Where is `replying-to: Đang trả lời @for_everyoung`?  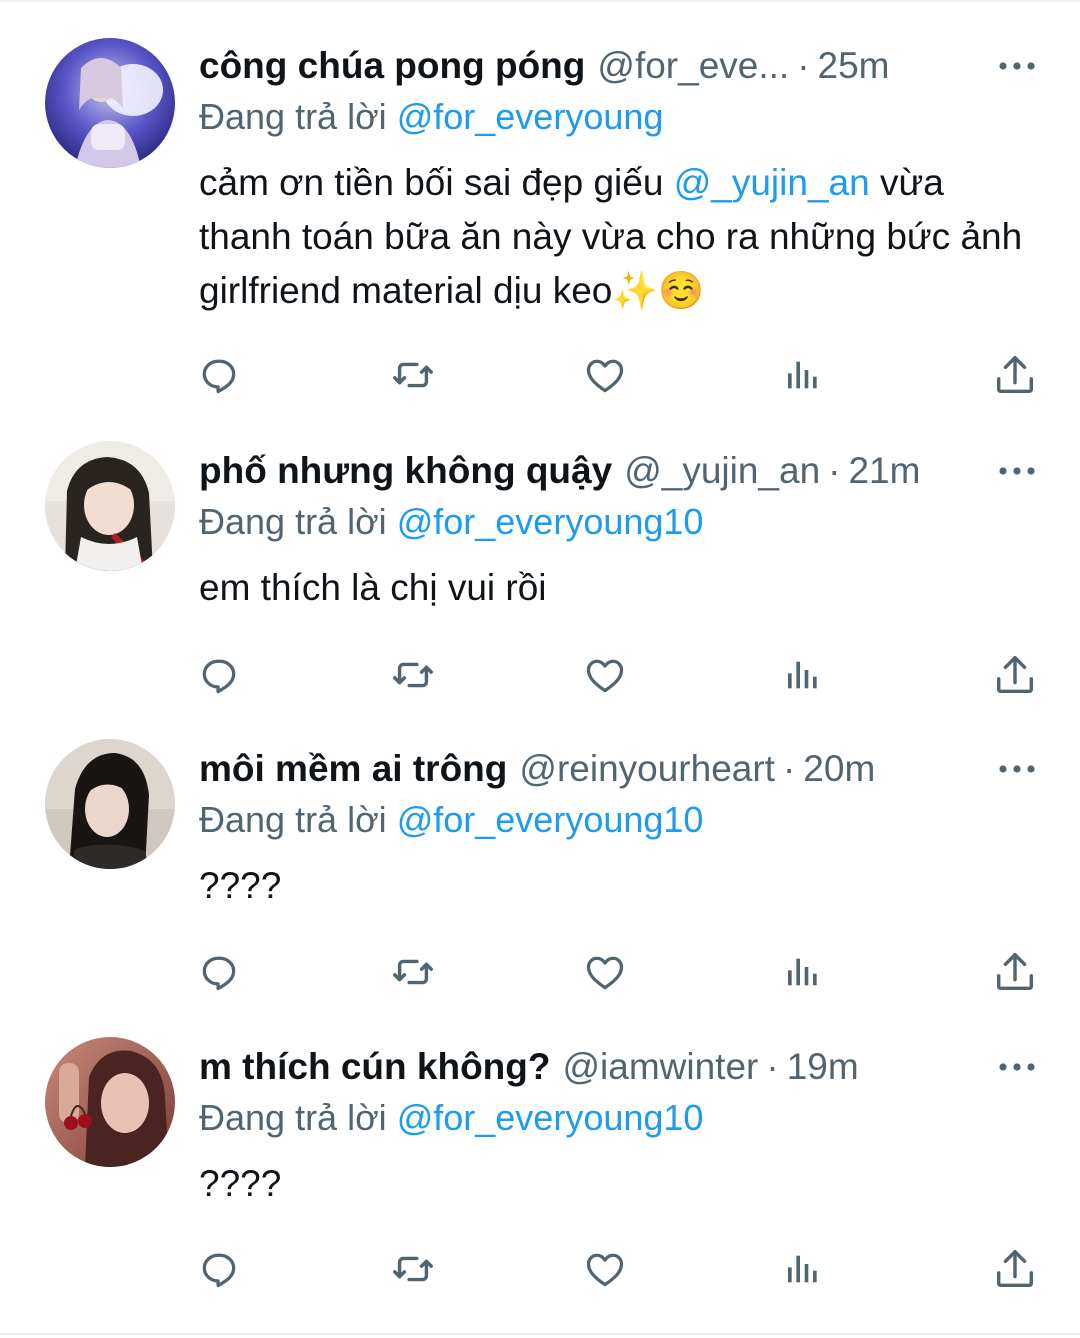
replying-to: Đang trả lời @for_everyoung is located at coordinates (431, 117).